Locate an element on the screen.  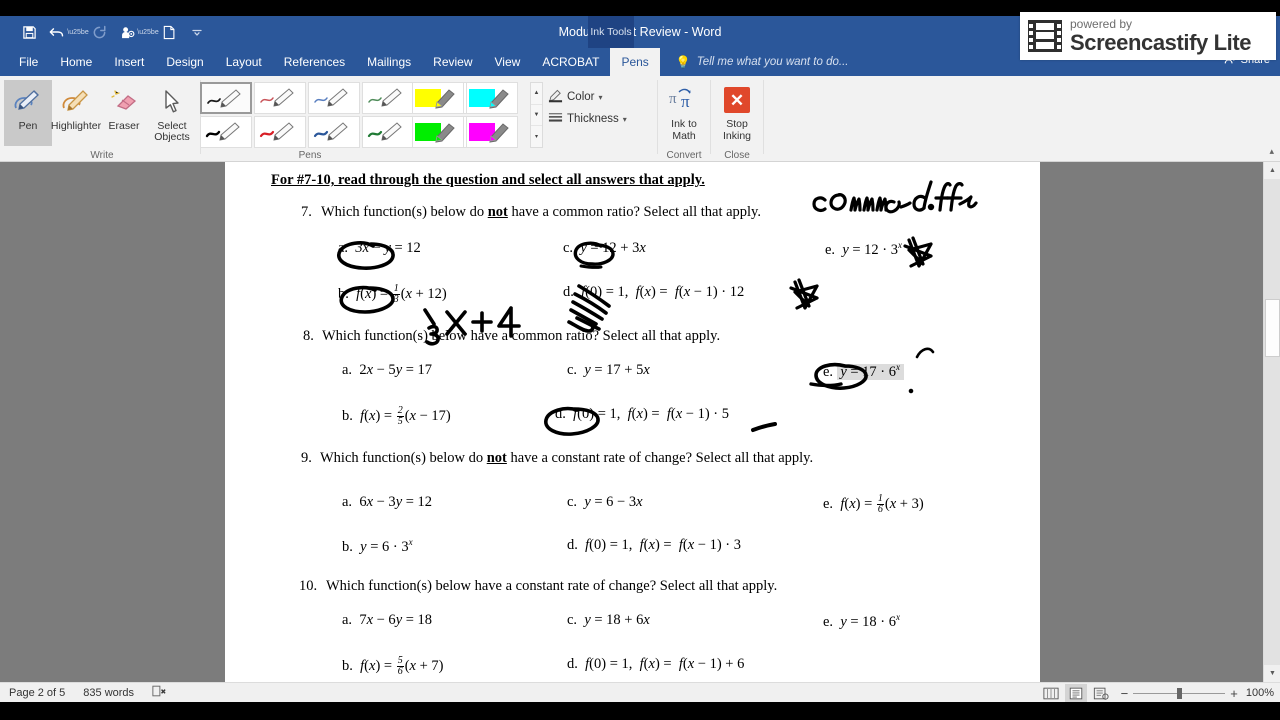
pen-swatch-highlighter-yellow is located at coordinates (438, 98).